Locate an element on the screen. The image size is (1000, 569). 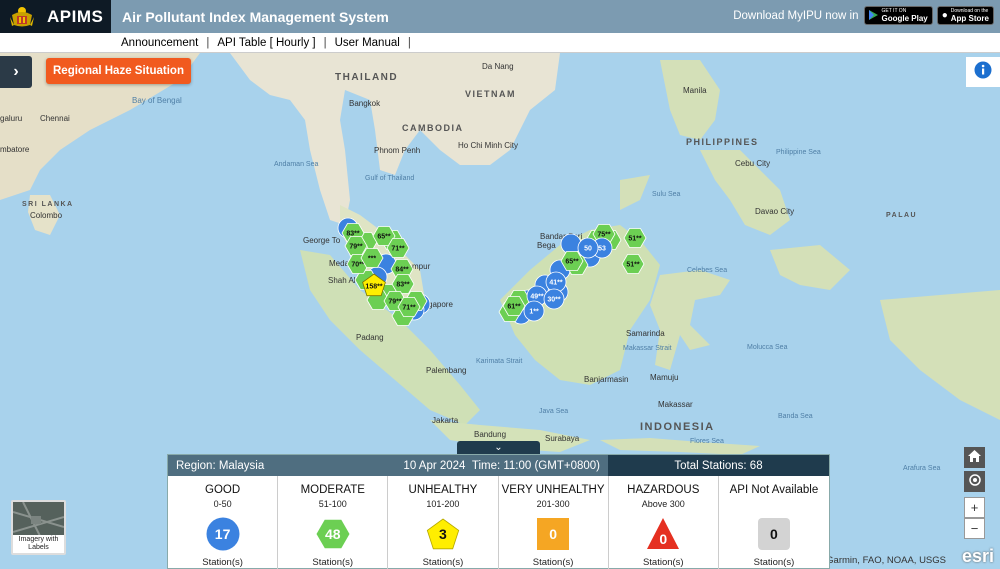
station-value-label: 79** is located at coordinates (356, 247).